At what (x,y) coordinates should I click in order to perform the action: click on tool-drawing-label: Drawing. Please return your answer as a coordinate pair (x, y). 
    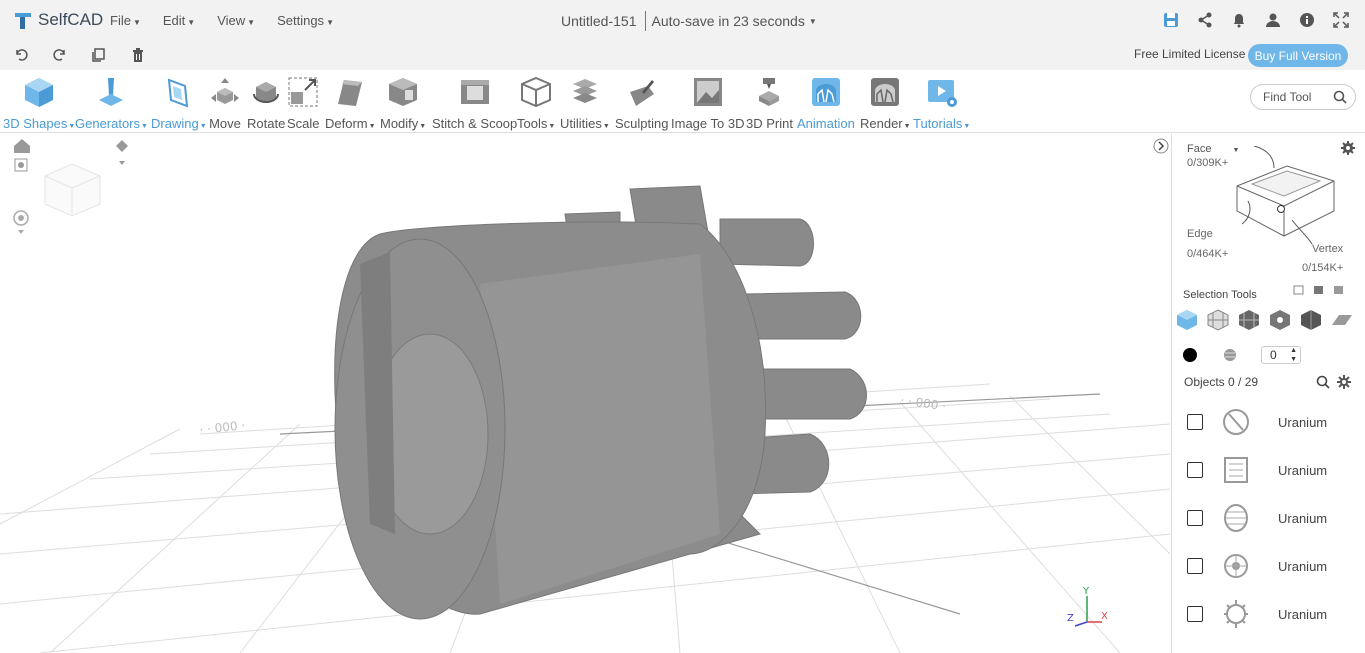
    Looking at the image, I should click on (175, 123).